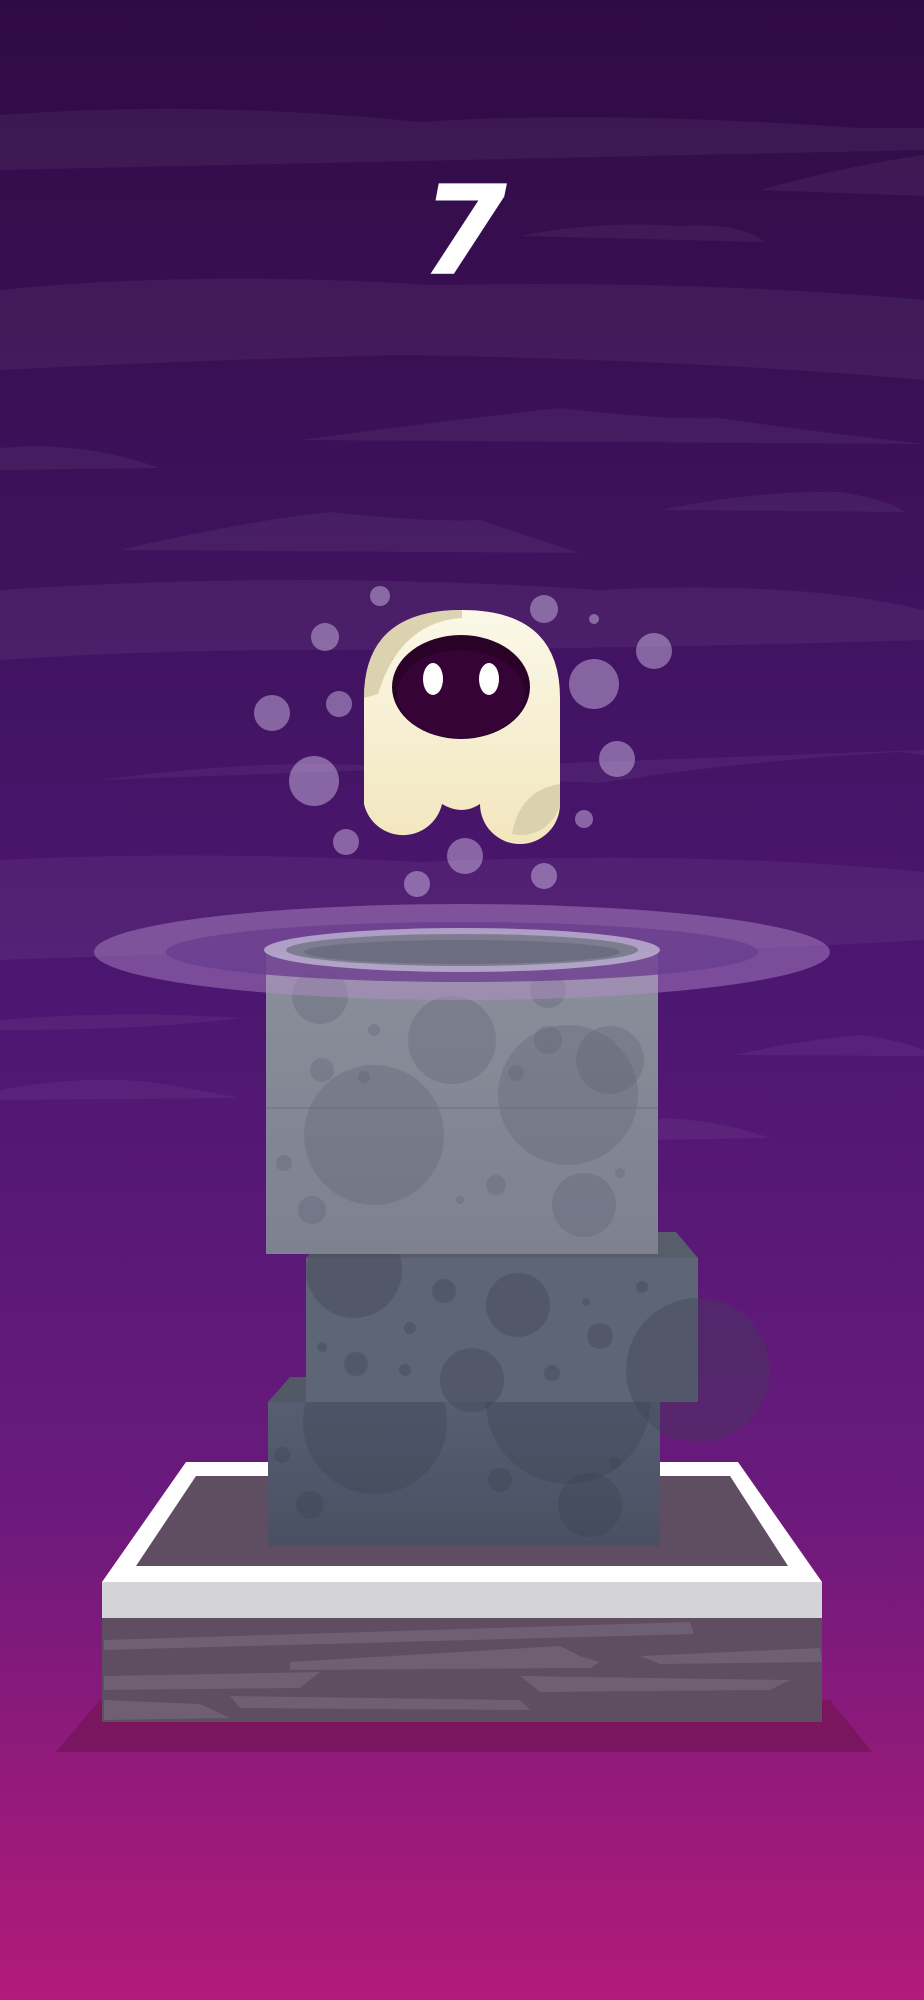 Image resolution: width=924 pixels, height=2000 pixels. I want to click on landing-ripple-ring, so click(462, 952).